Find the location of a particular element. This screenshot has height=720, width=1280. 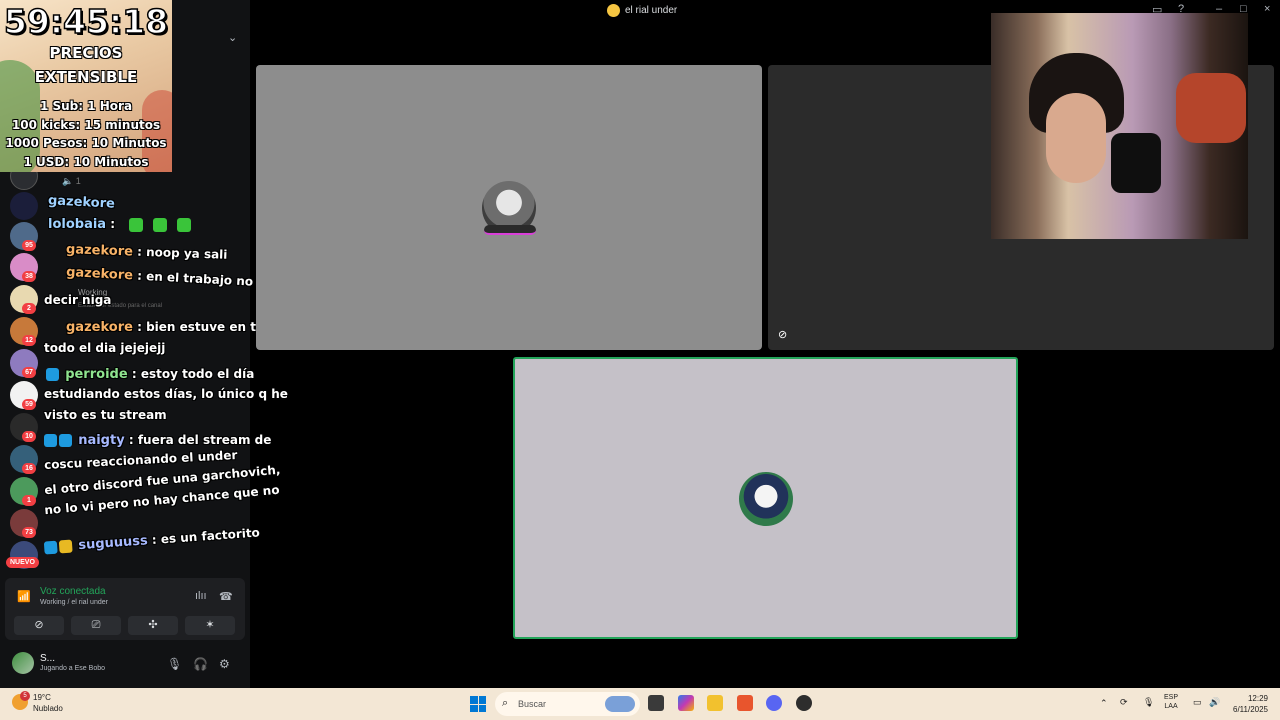

window-title-text: el rial under is located at coordinates (651, 10).